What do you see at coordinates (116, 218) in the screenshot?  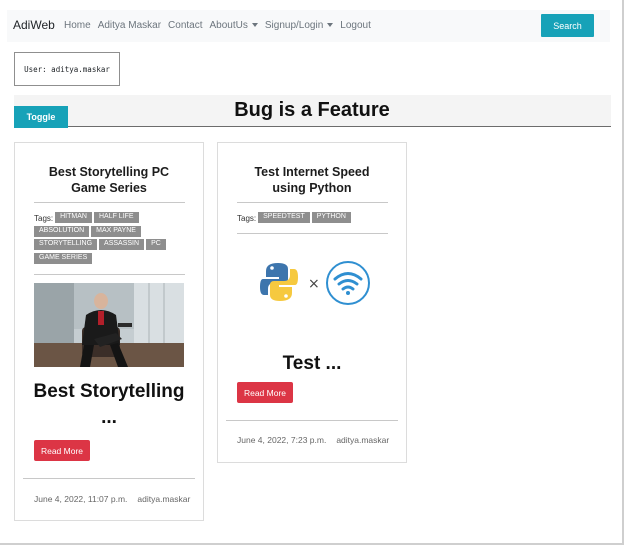 I see `tag-badge: HALF LIFE` at bounding box center [116, 218].